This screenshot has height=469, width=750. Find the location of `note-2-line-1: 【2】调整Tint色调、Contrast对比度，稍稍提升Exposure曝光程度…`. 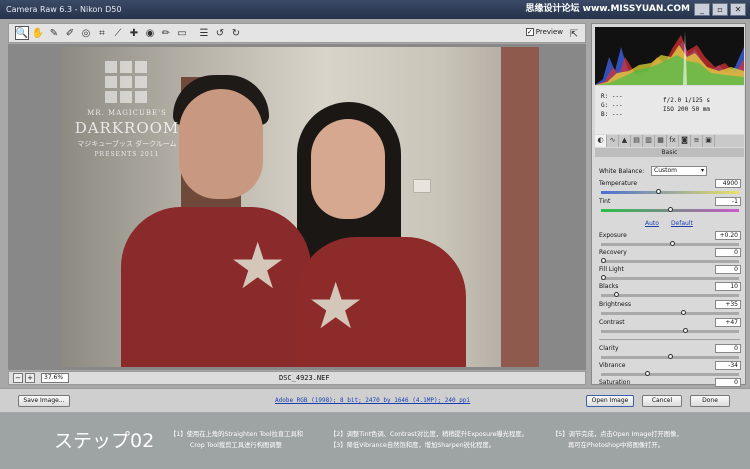

note-2-line-1: 【2】调整Tint色调、Contrast对比度，稍稍提升Exposure曝光程度… is located at coordinates (429, 434).